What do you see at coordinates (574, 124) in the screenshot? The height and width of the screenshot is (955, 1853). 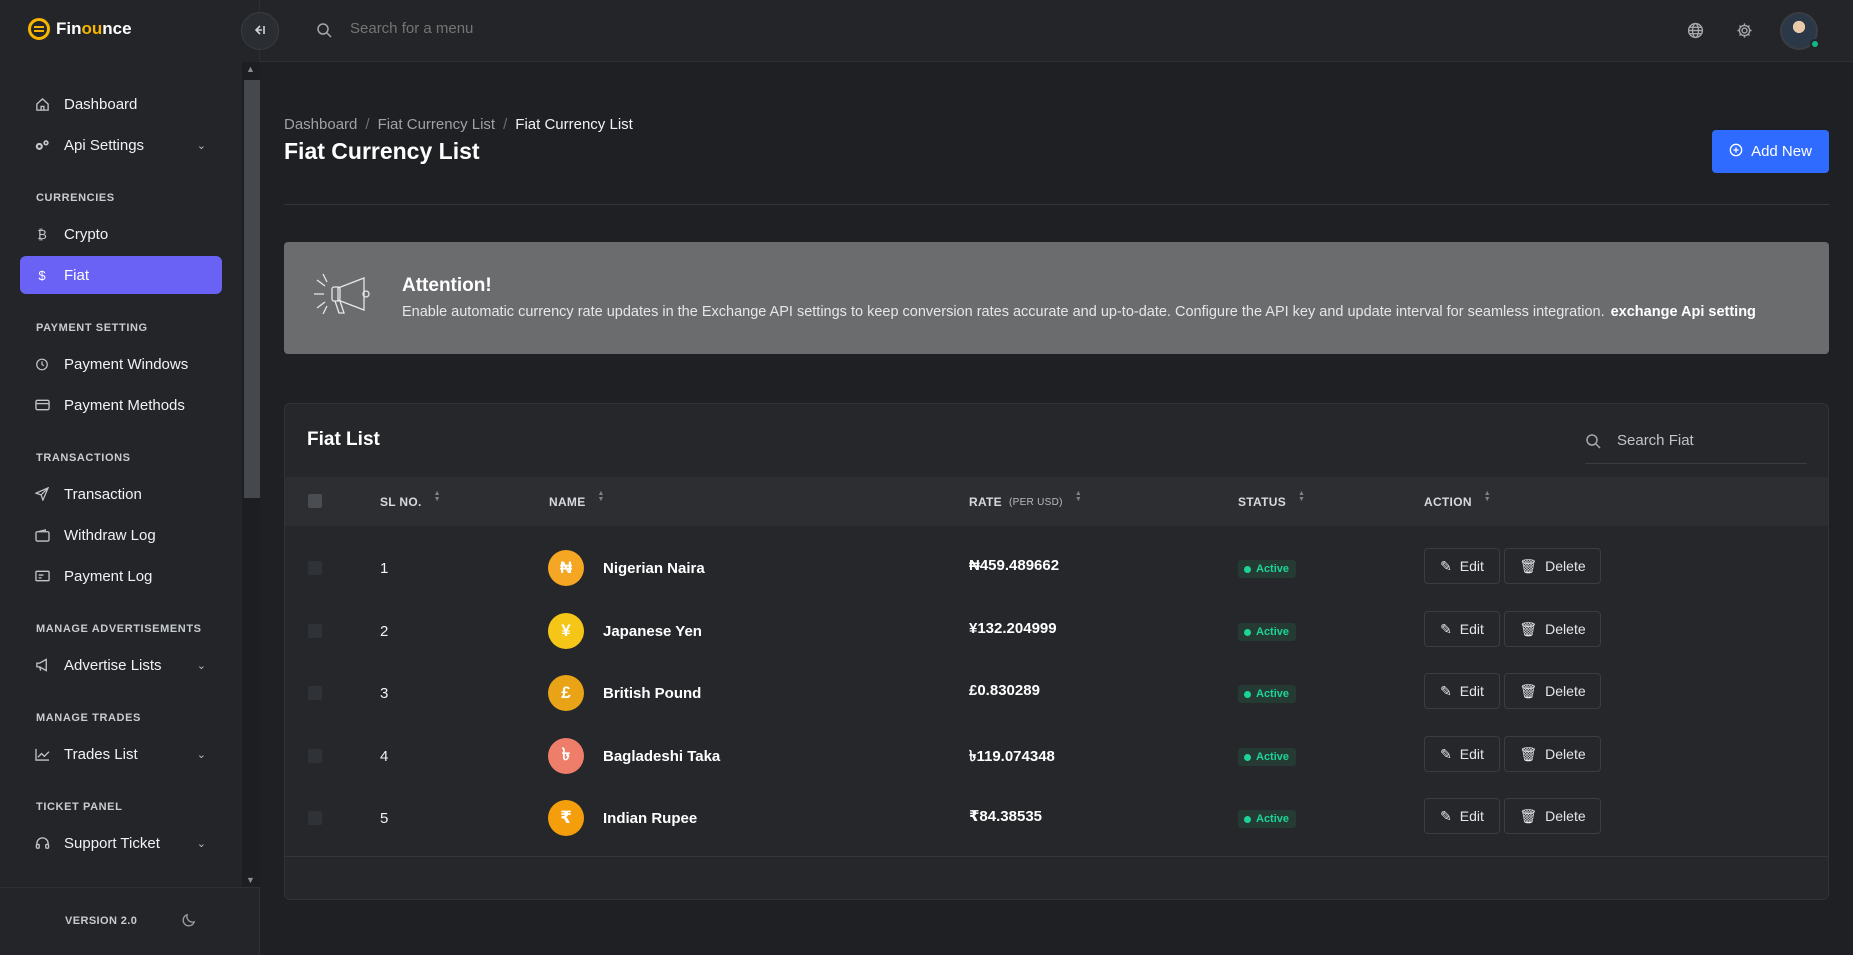 I see `breadcrumb-current: Fiat Currency List` at bounding box center [574, 124].